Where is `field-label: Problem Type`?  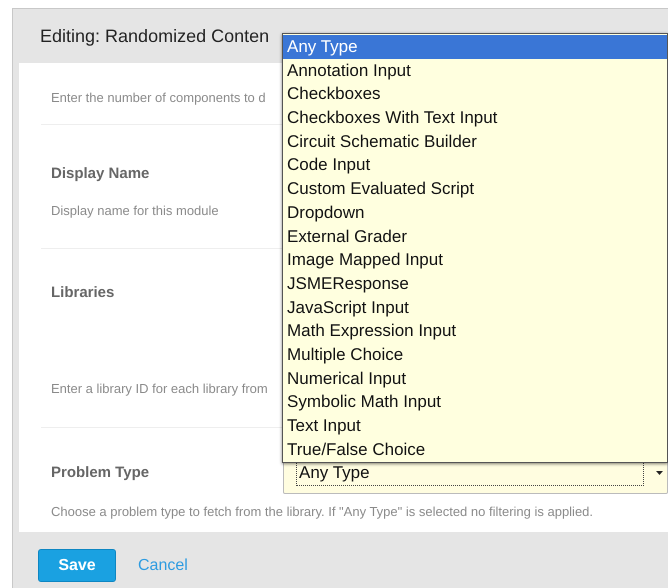
field-label: Problem Type is located at coordinates (100, 473).